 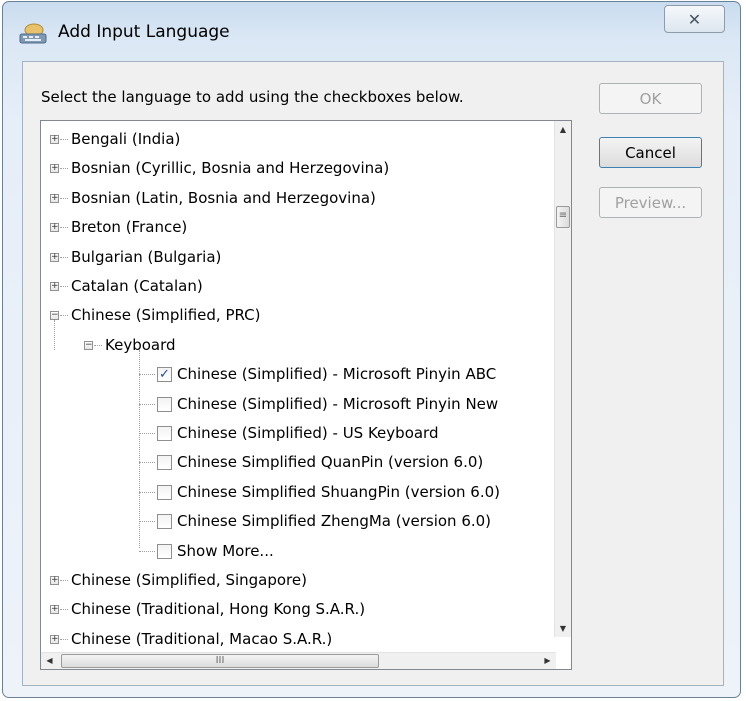 I want to click on tree-language-label: Breton (France), so click(x=129, y=227).